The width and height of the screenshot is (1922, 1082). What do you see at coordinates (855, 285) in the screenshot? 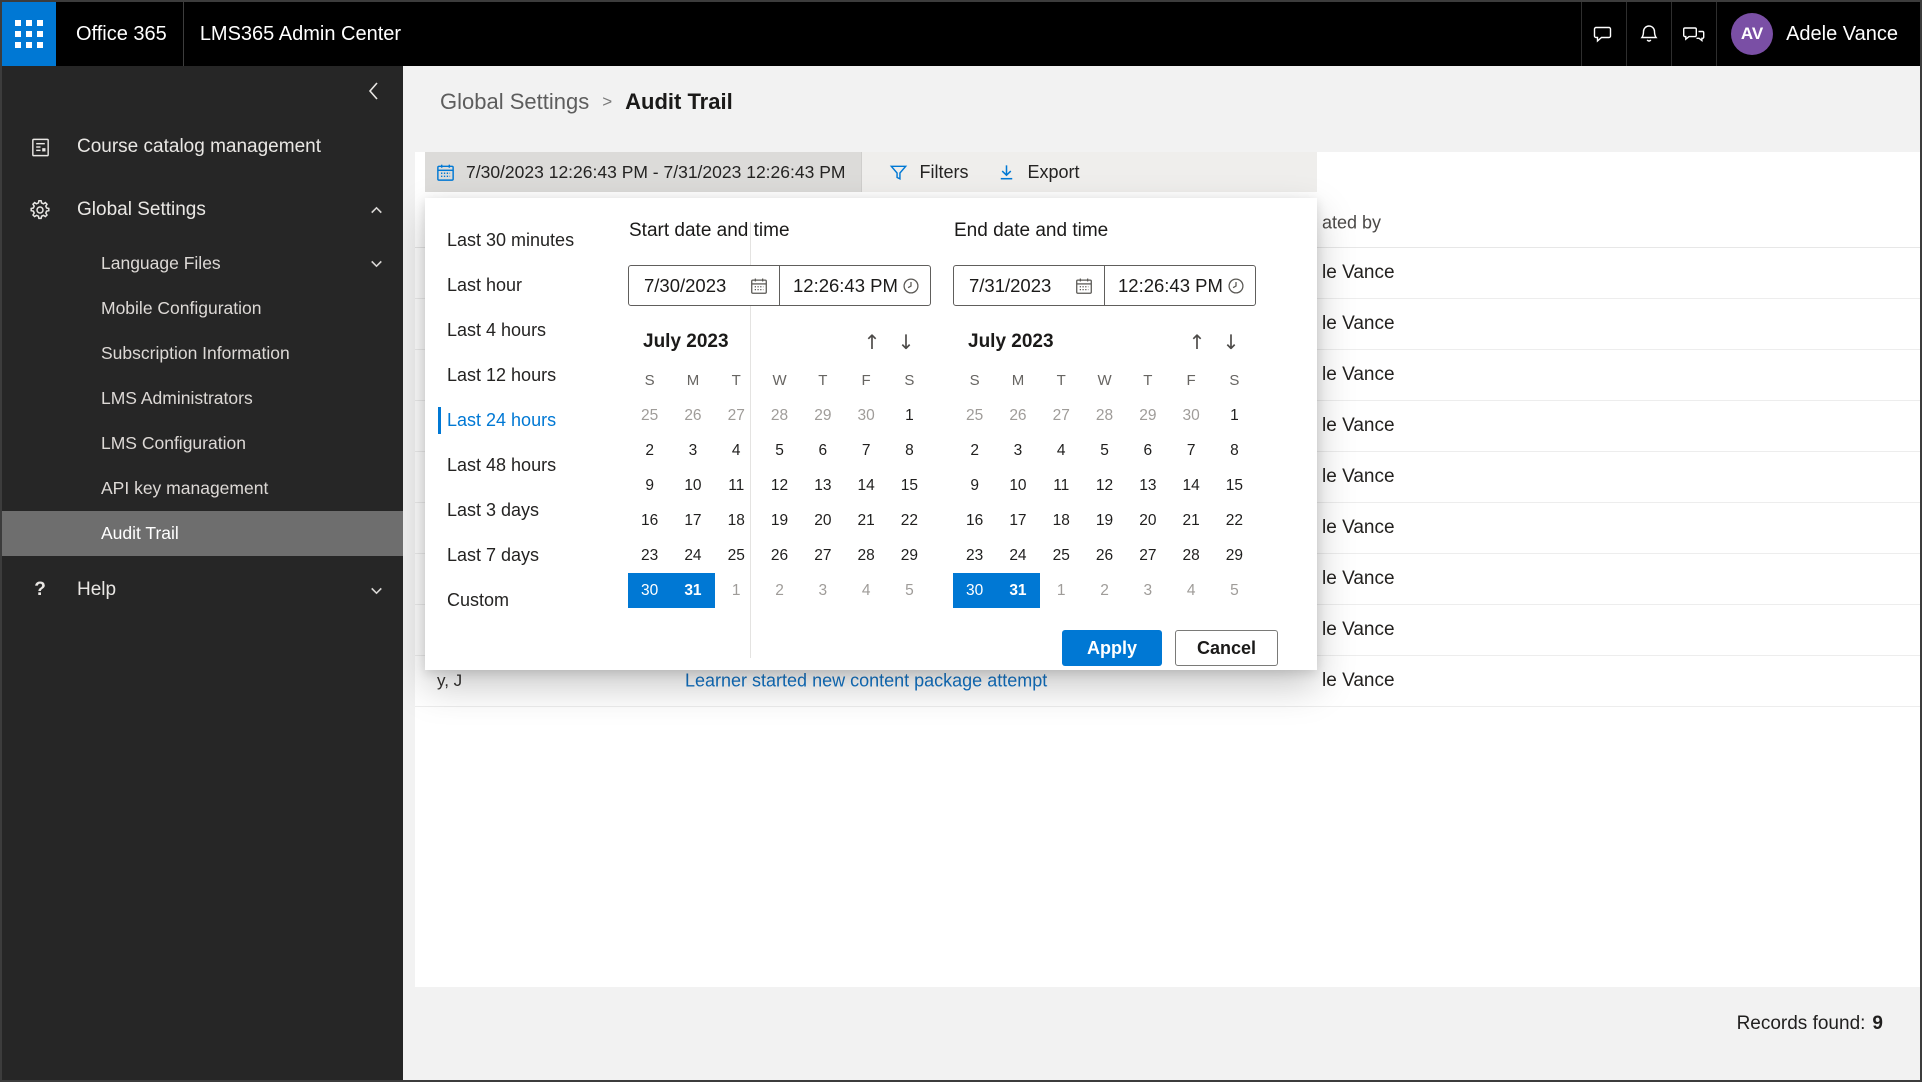
I see `start-time-input: 12:26:43 PM` at bounding box center [855, 285].